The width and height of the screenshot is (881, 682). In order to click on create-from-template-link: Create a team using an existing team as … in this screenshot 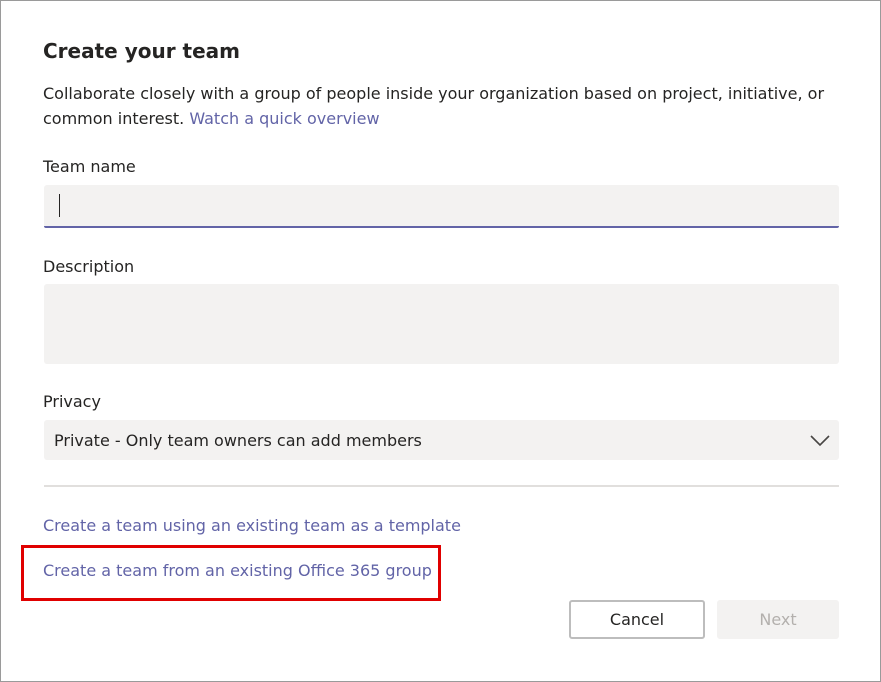, I will do `click(252, 525)`.